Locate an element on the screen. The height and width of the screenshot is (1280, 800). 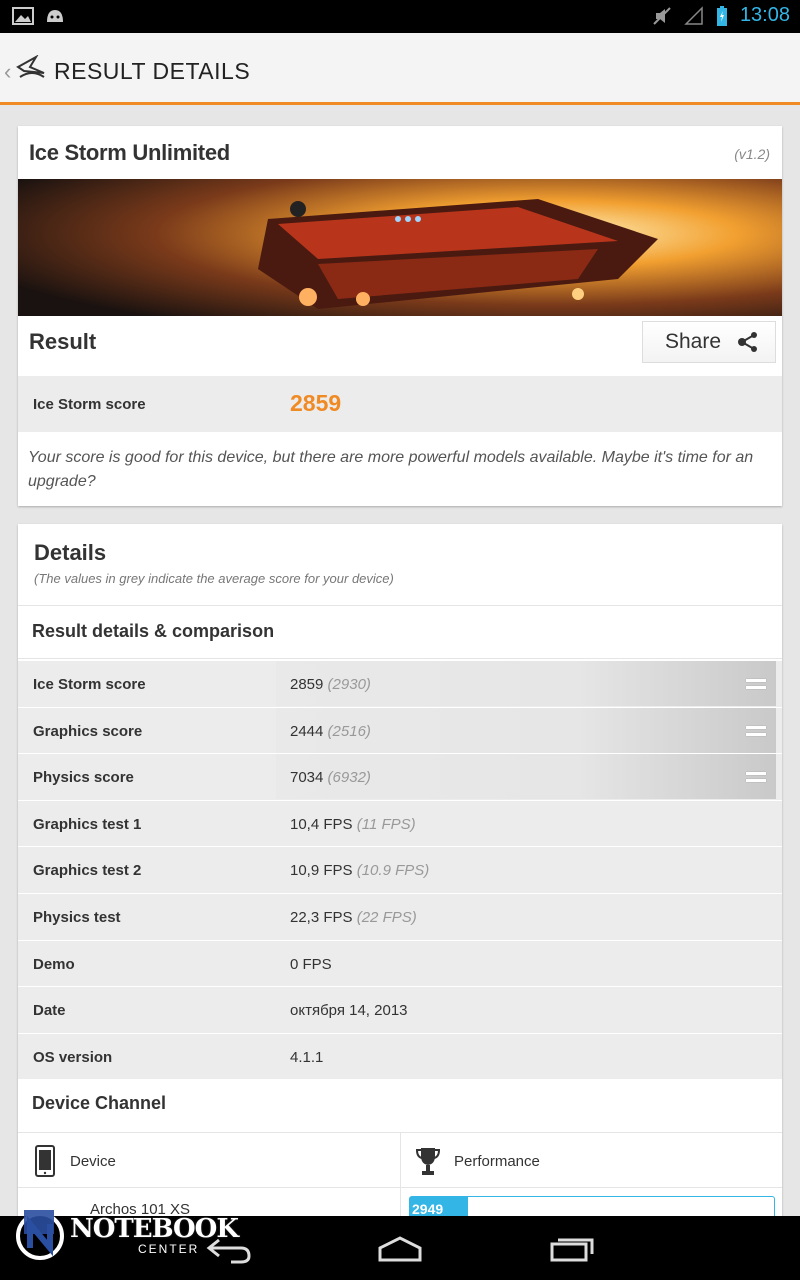
row-score: 7034 is located at coordinates (307, 778).